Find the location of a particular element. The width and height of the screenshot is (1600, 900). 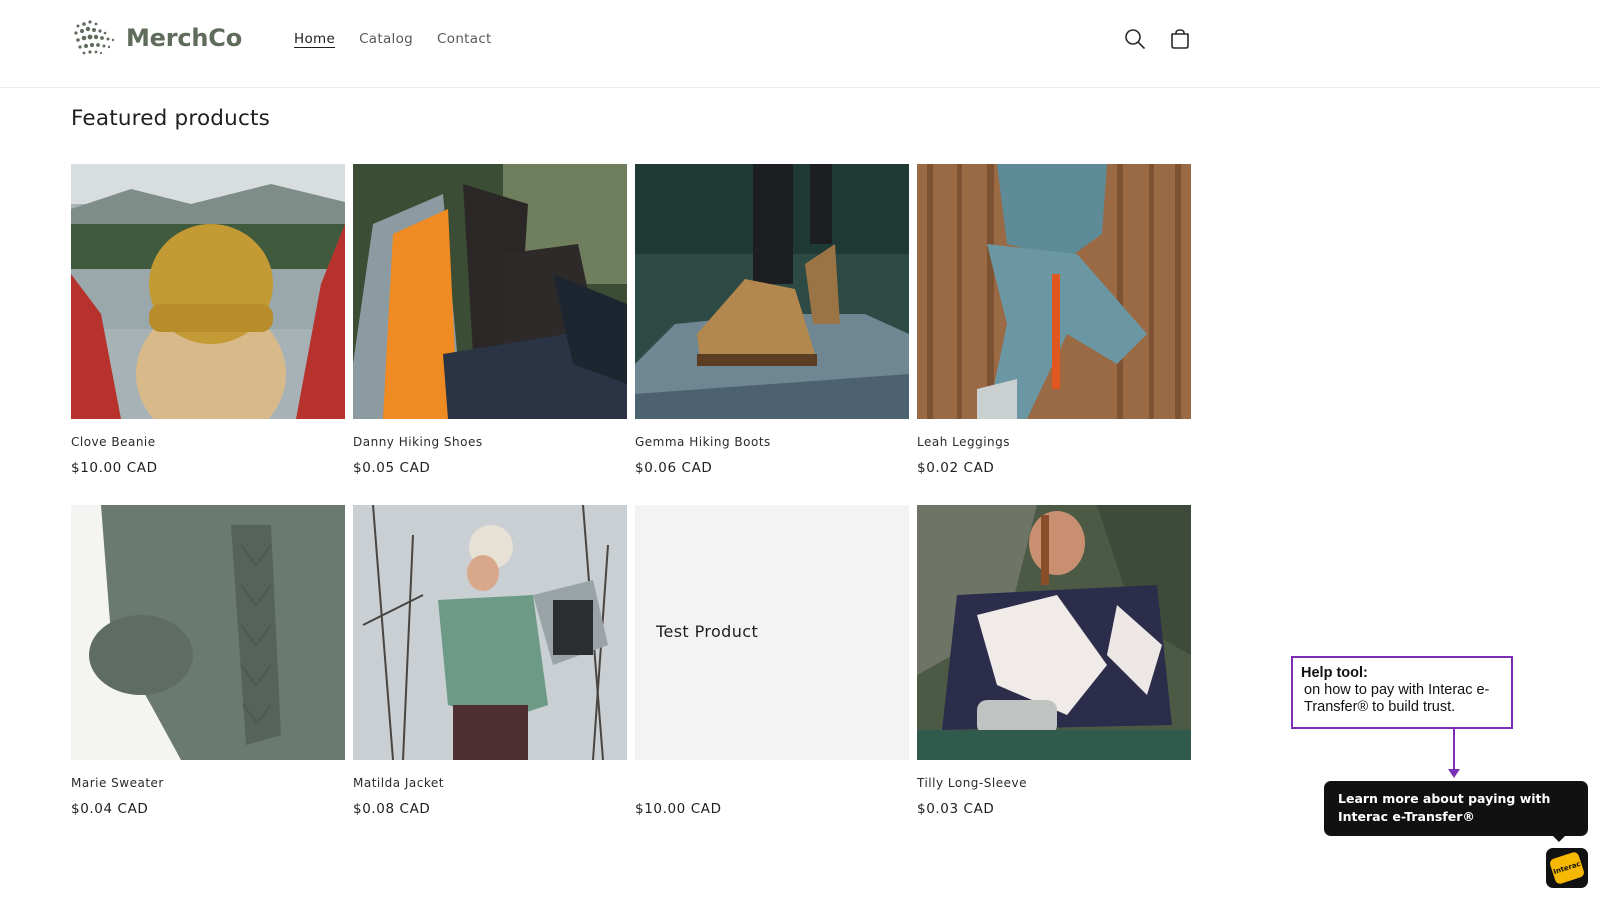

cart-icon is located at coordinates (1180, 39).